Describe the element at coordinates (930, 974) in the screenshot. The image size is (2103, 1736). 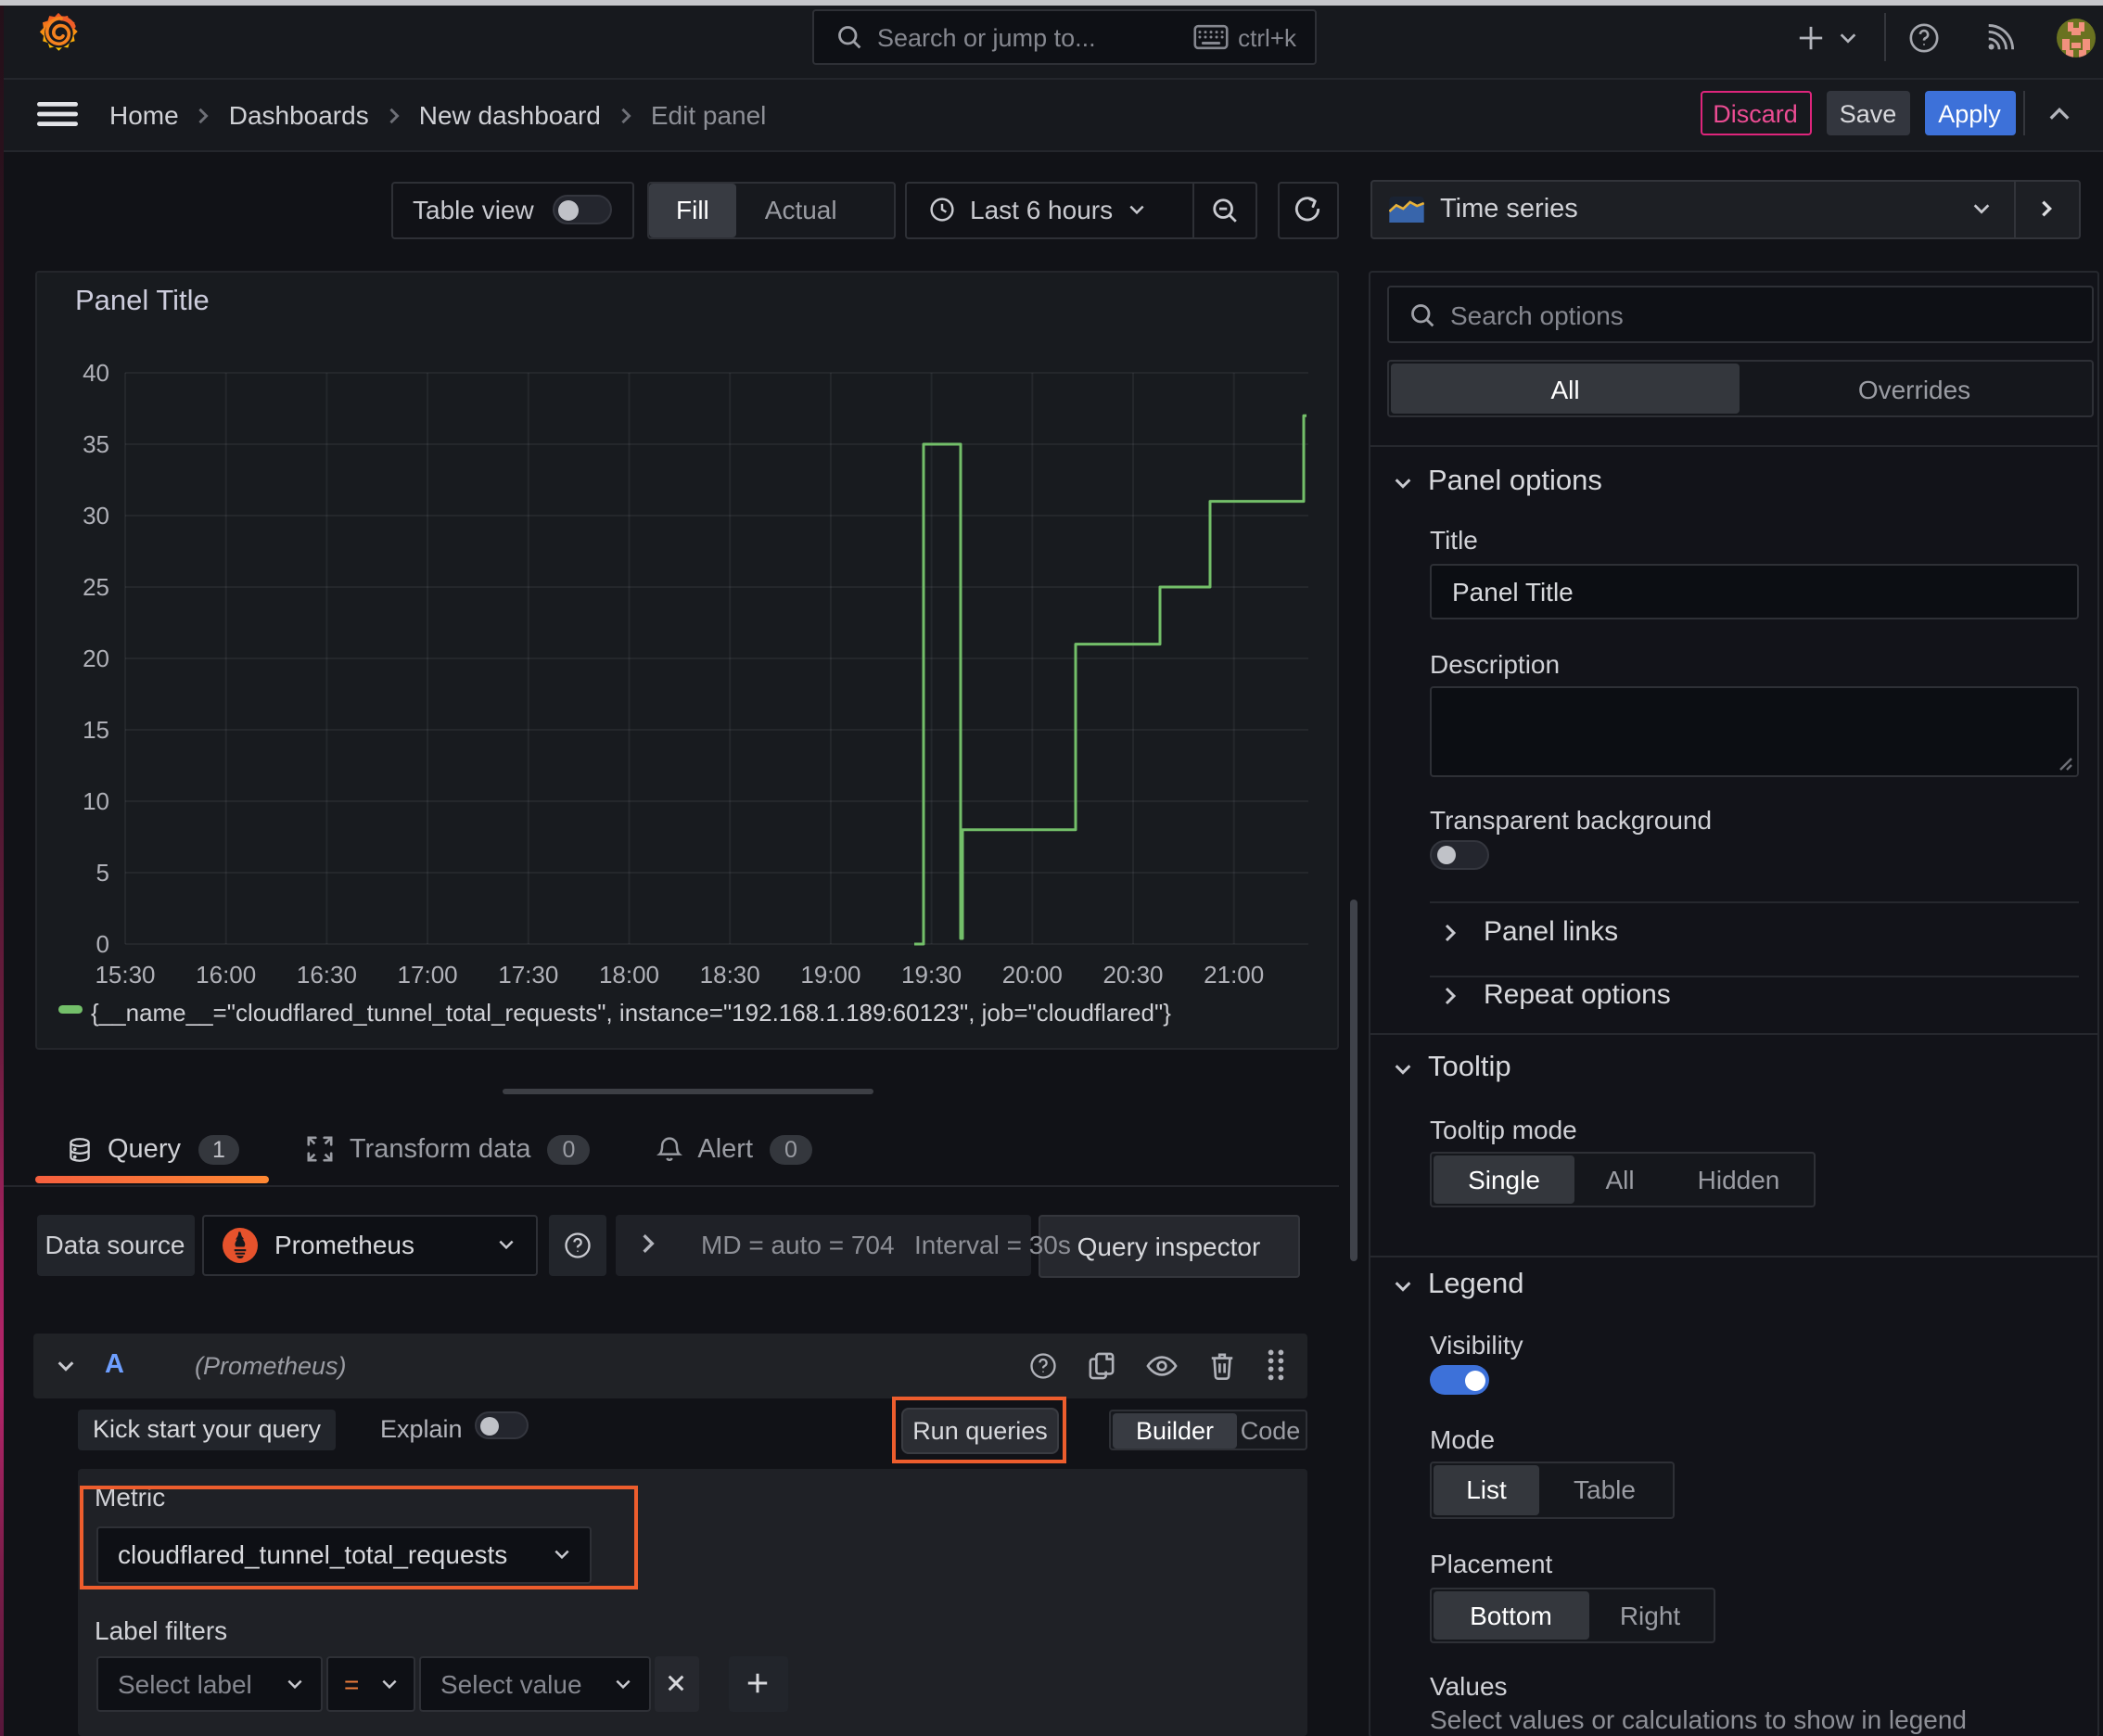
I see `svg-text: 19:30` at that location.